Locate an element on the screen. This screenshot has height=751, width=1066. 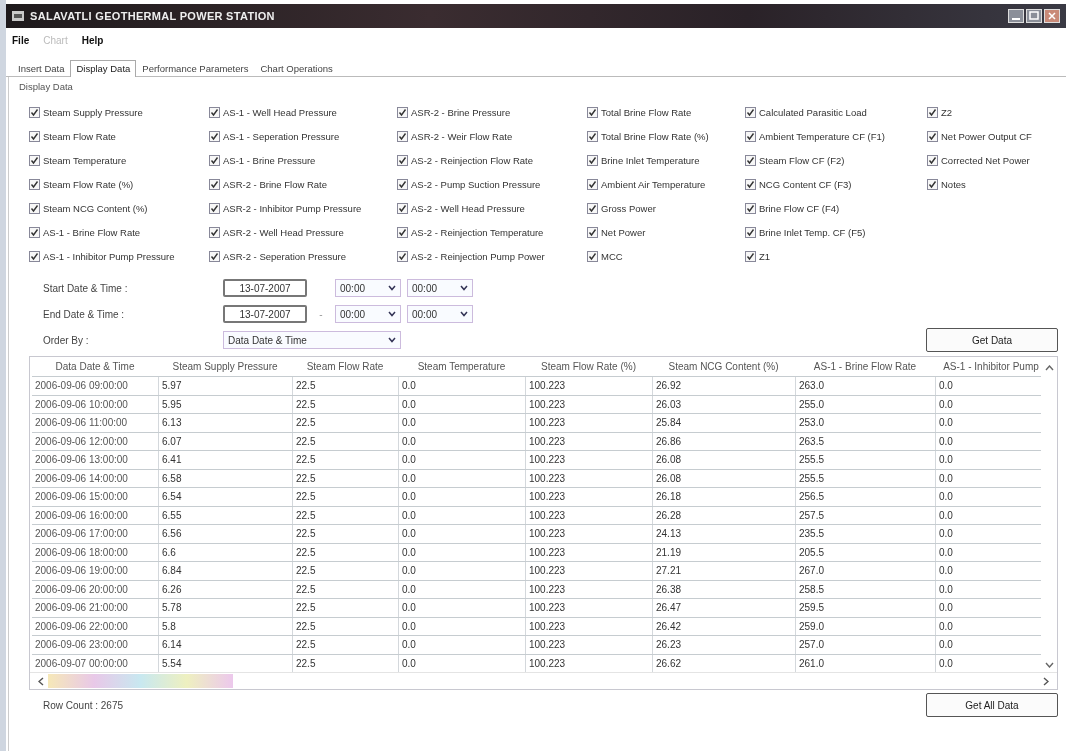
checkbox-label: Steam Flow CF (F2) is located at coordinates (802, 160).